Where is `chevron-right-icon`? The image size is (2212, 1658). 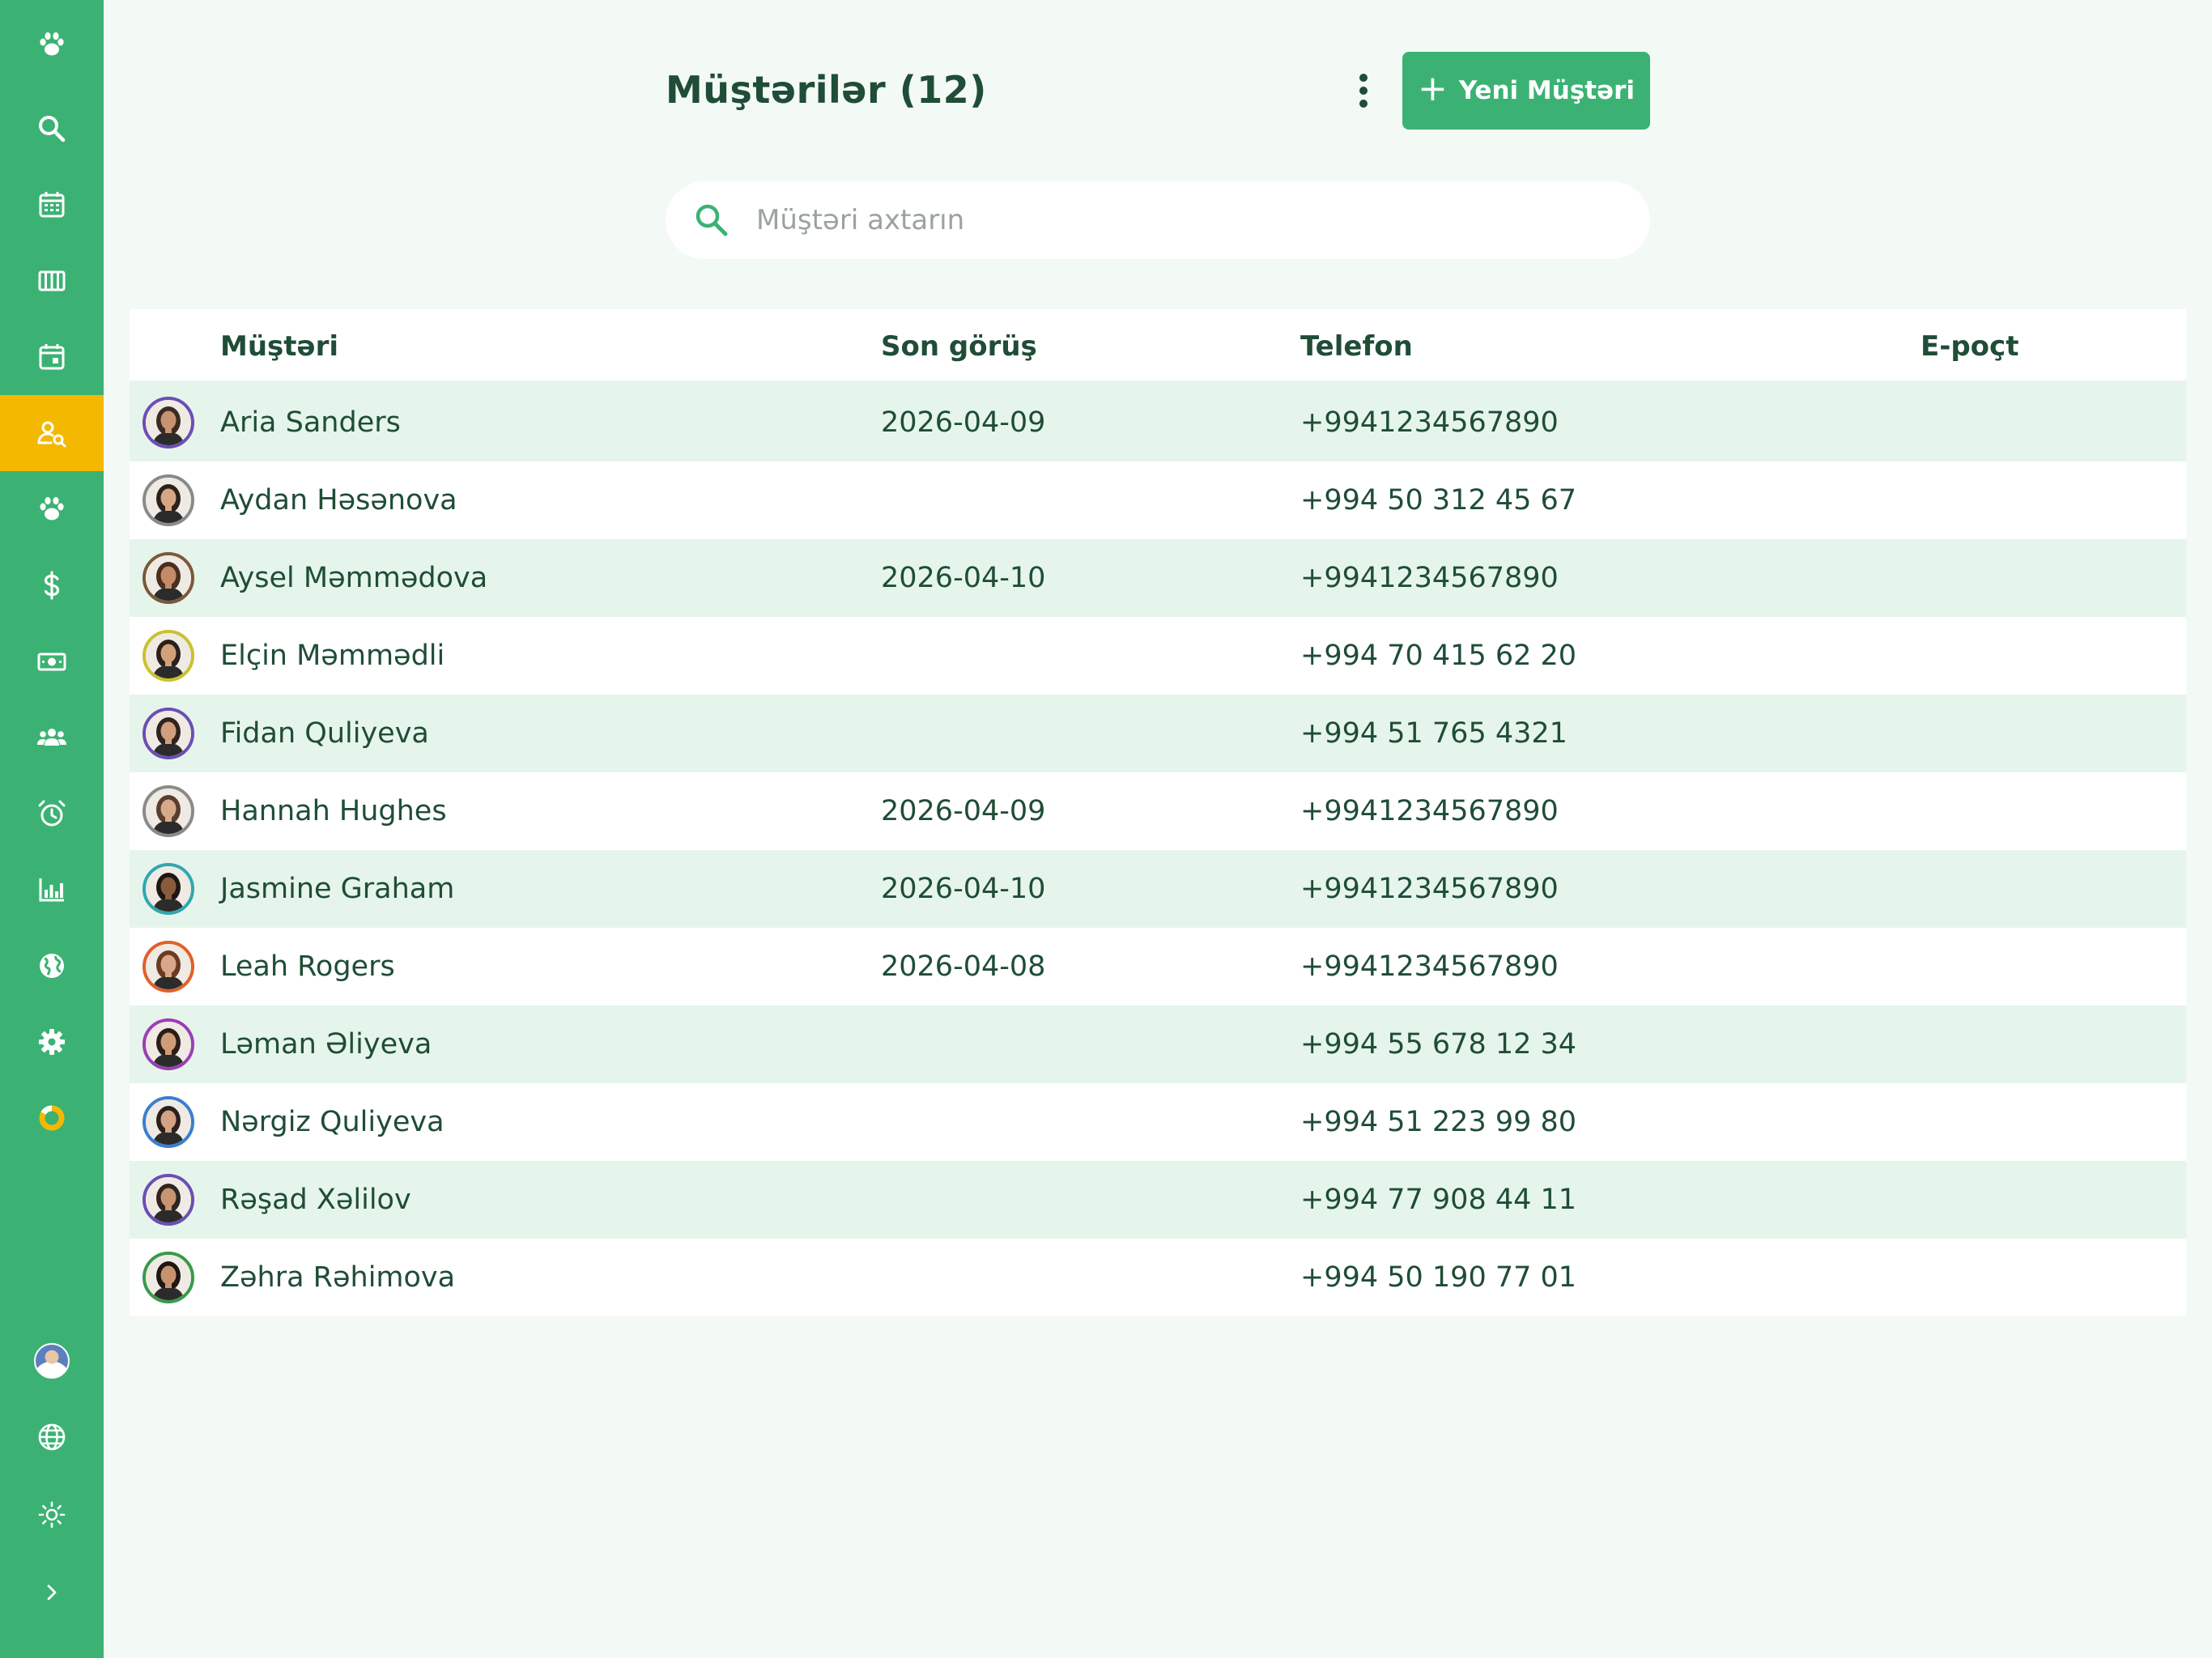
chevron-right-icon is located at coordinates (52, 1592).